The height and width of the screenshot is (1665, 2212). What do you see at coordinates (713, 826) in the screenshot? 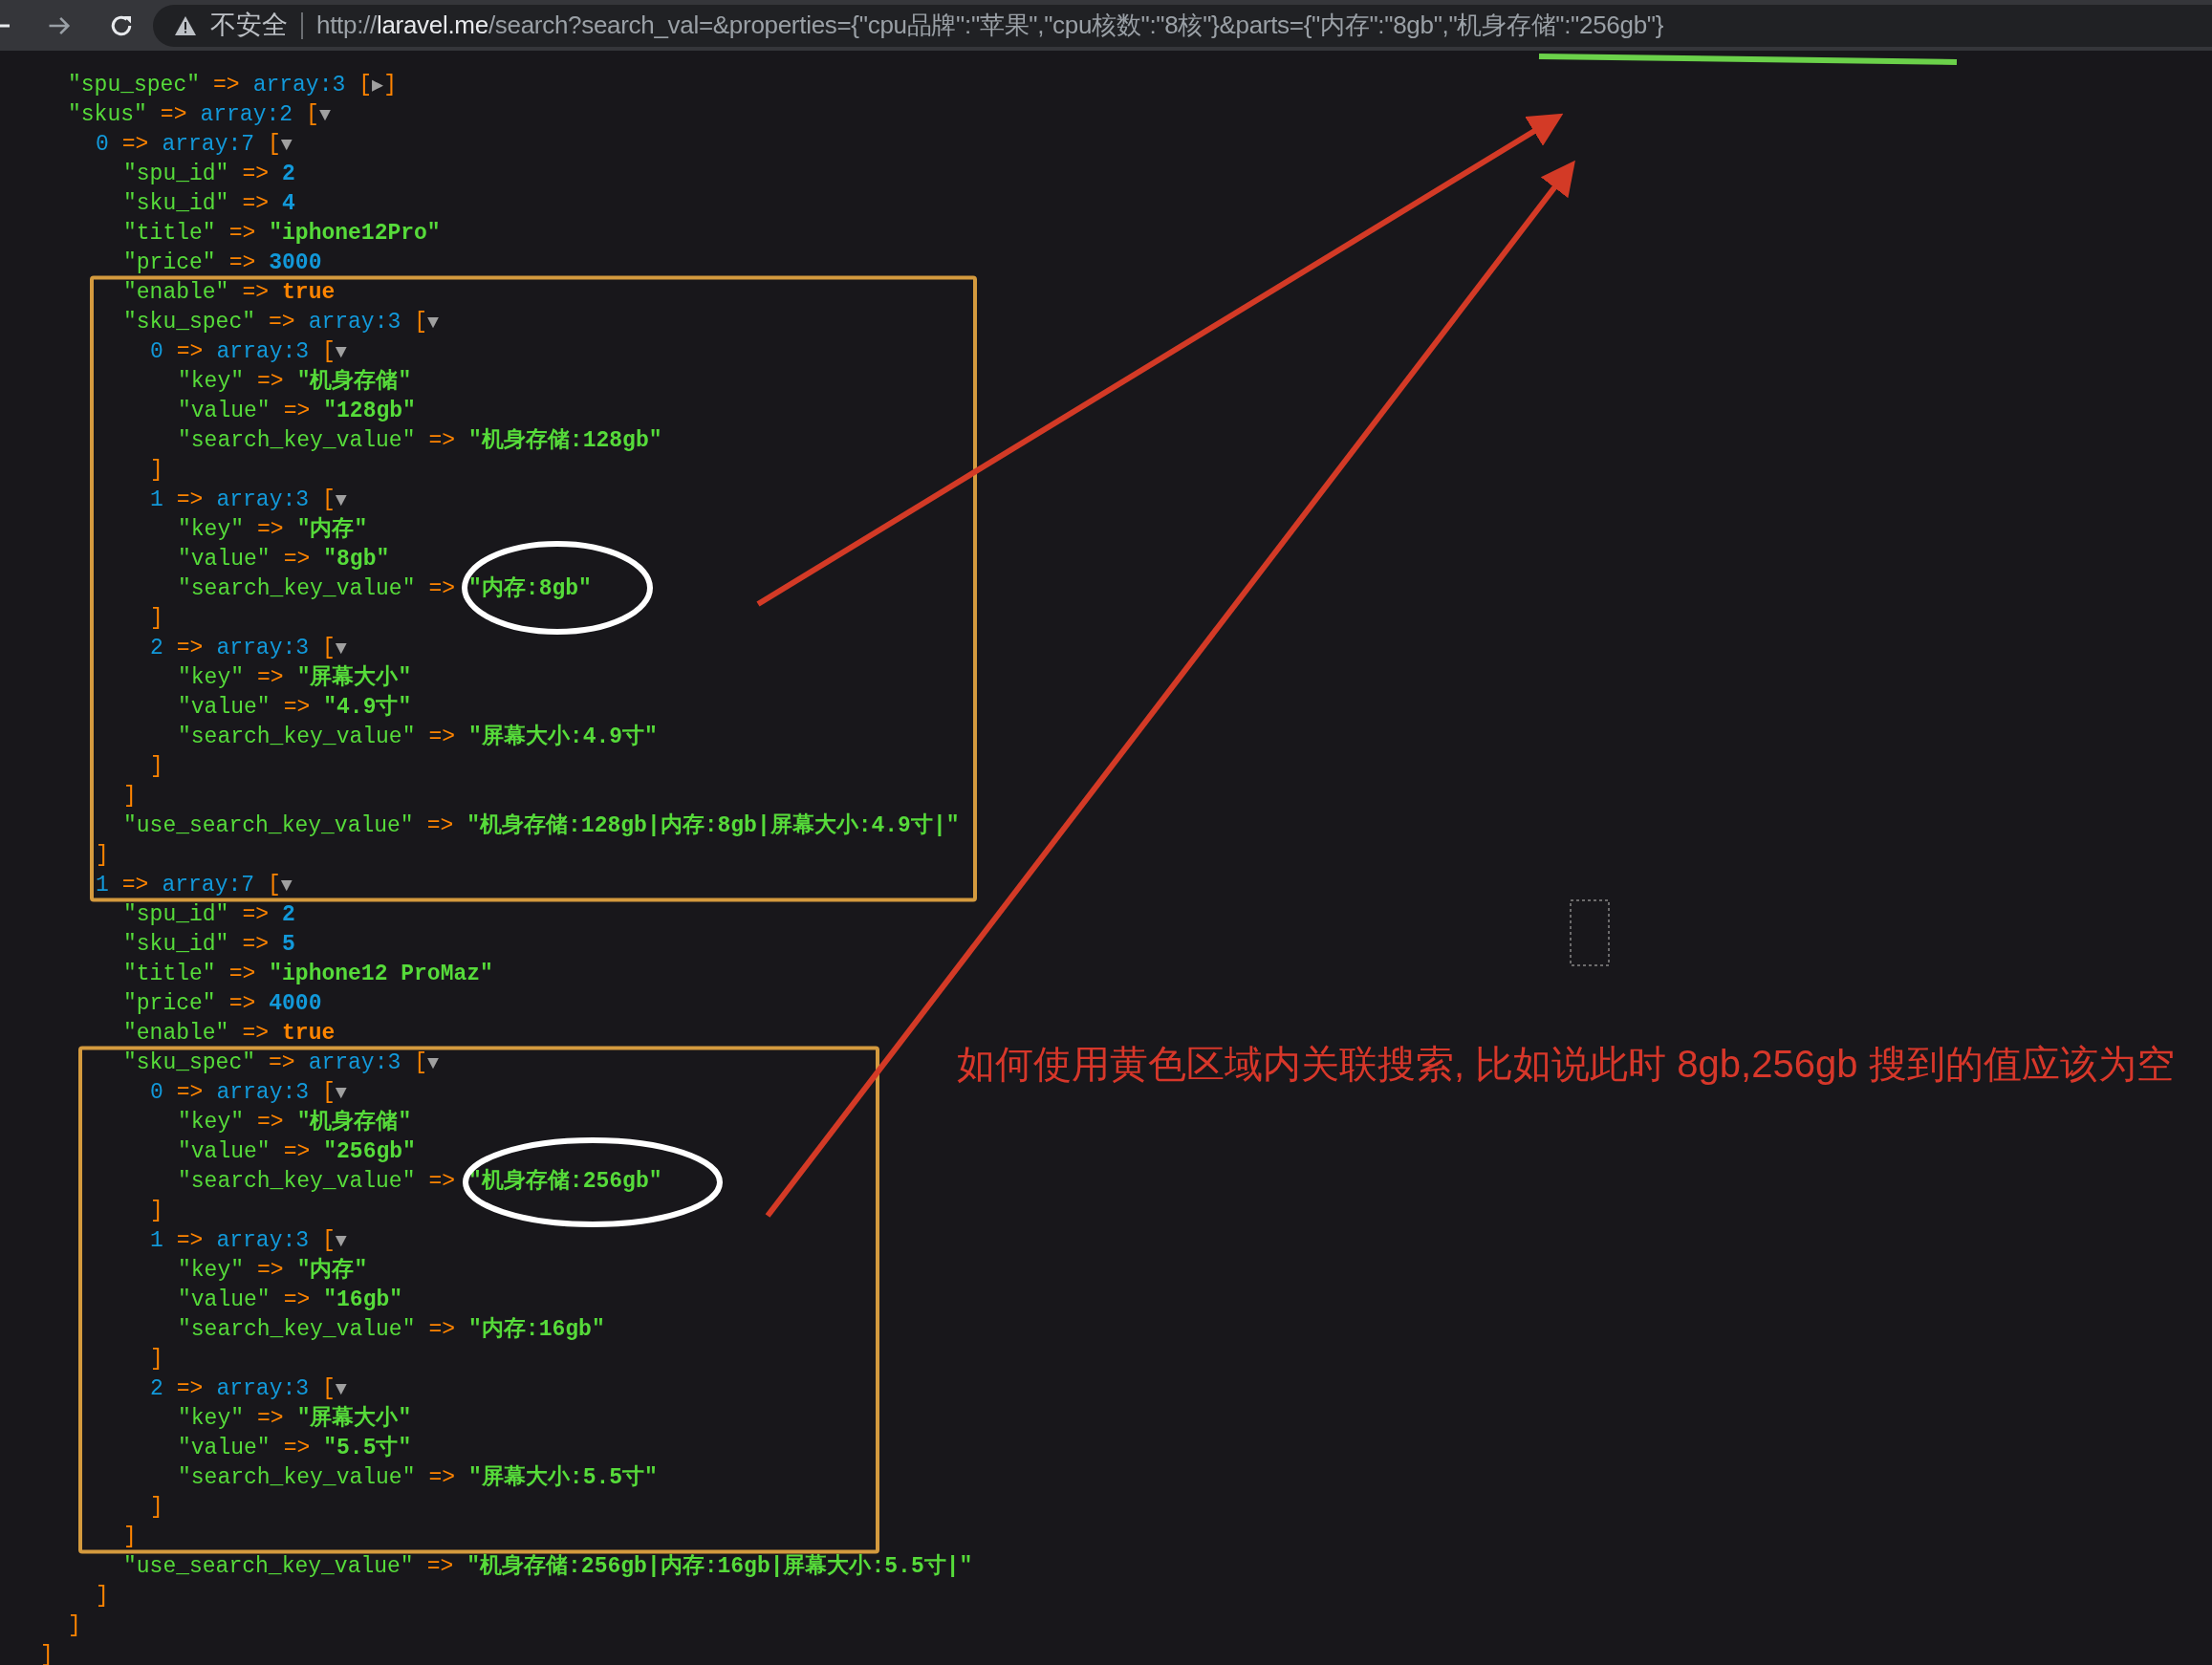
I see `dump-string: "机身存储:128gb|内存:8gb|屏幕大小:4.9寸|"` at bounding box center [713, 826].